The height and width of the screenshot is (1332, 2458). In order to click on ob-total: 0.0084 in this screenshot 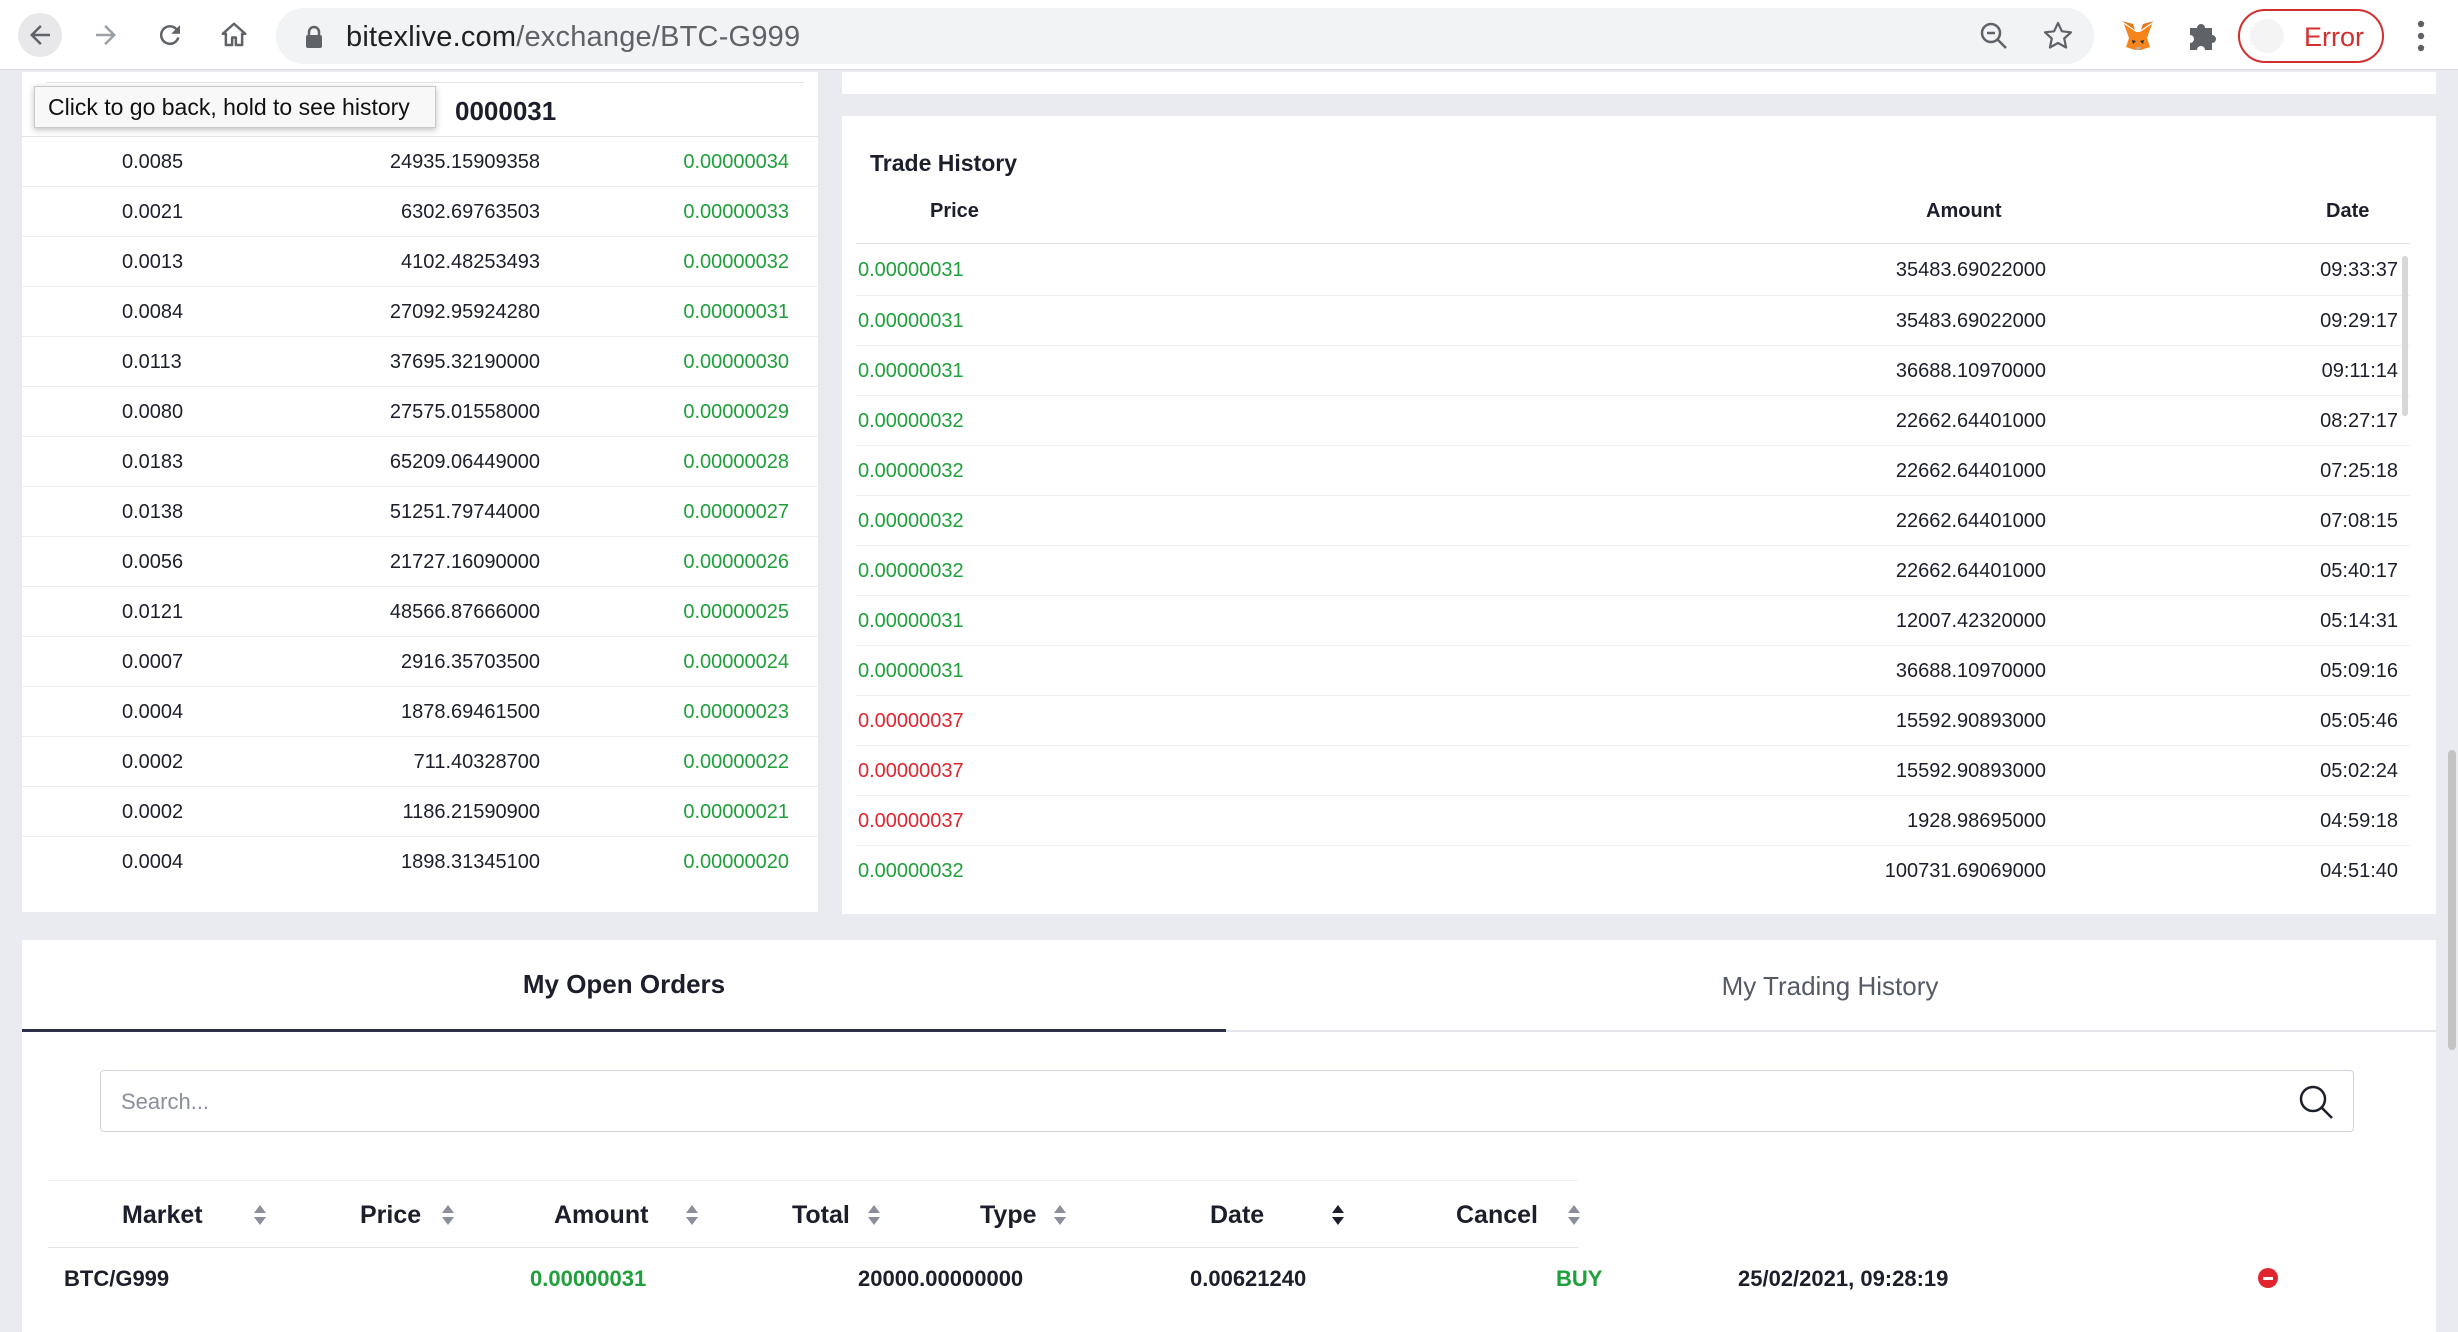, I will do `click(153, 312)`.